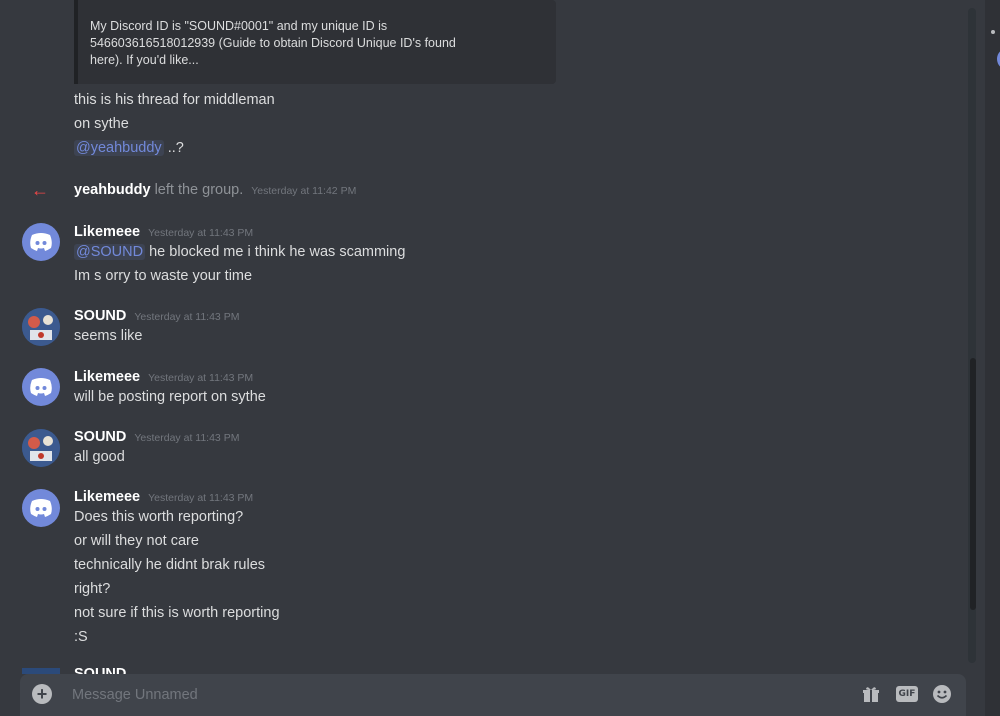 This screenshot has height=716, width=1000. What do you see at coordinates (992, 358) in the screenshot?
I see `member-list-panel` at bounding box center [992, 358].